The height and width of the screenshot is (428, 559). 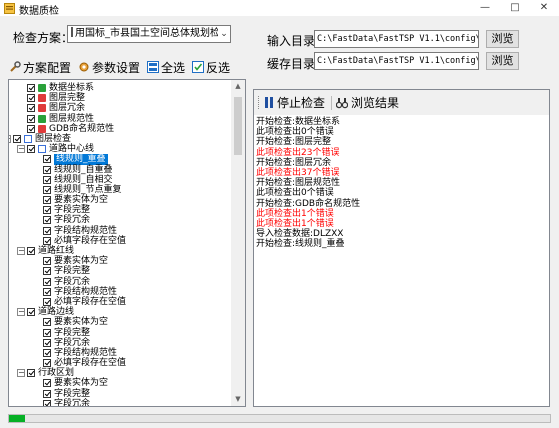 I want to click on tree-node: − 道路边线, so click(x=121, y=312).